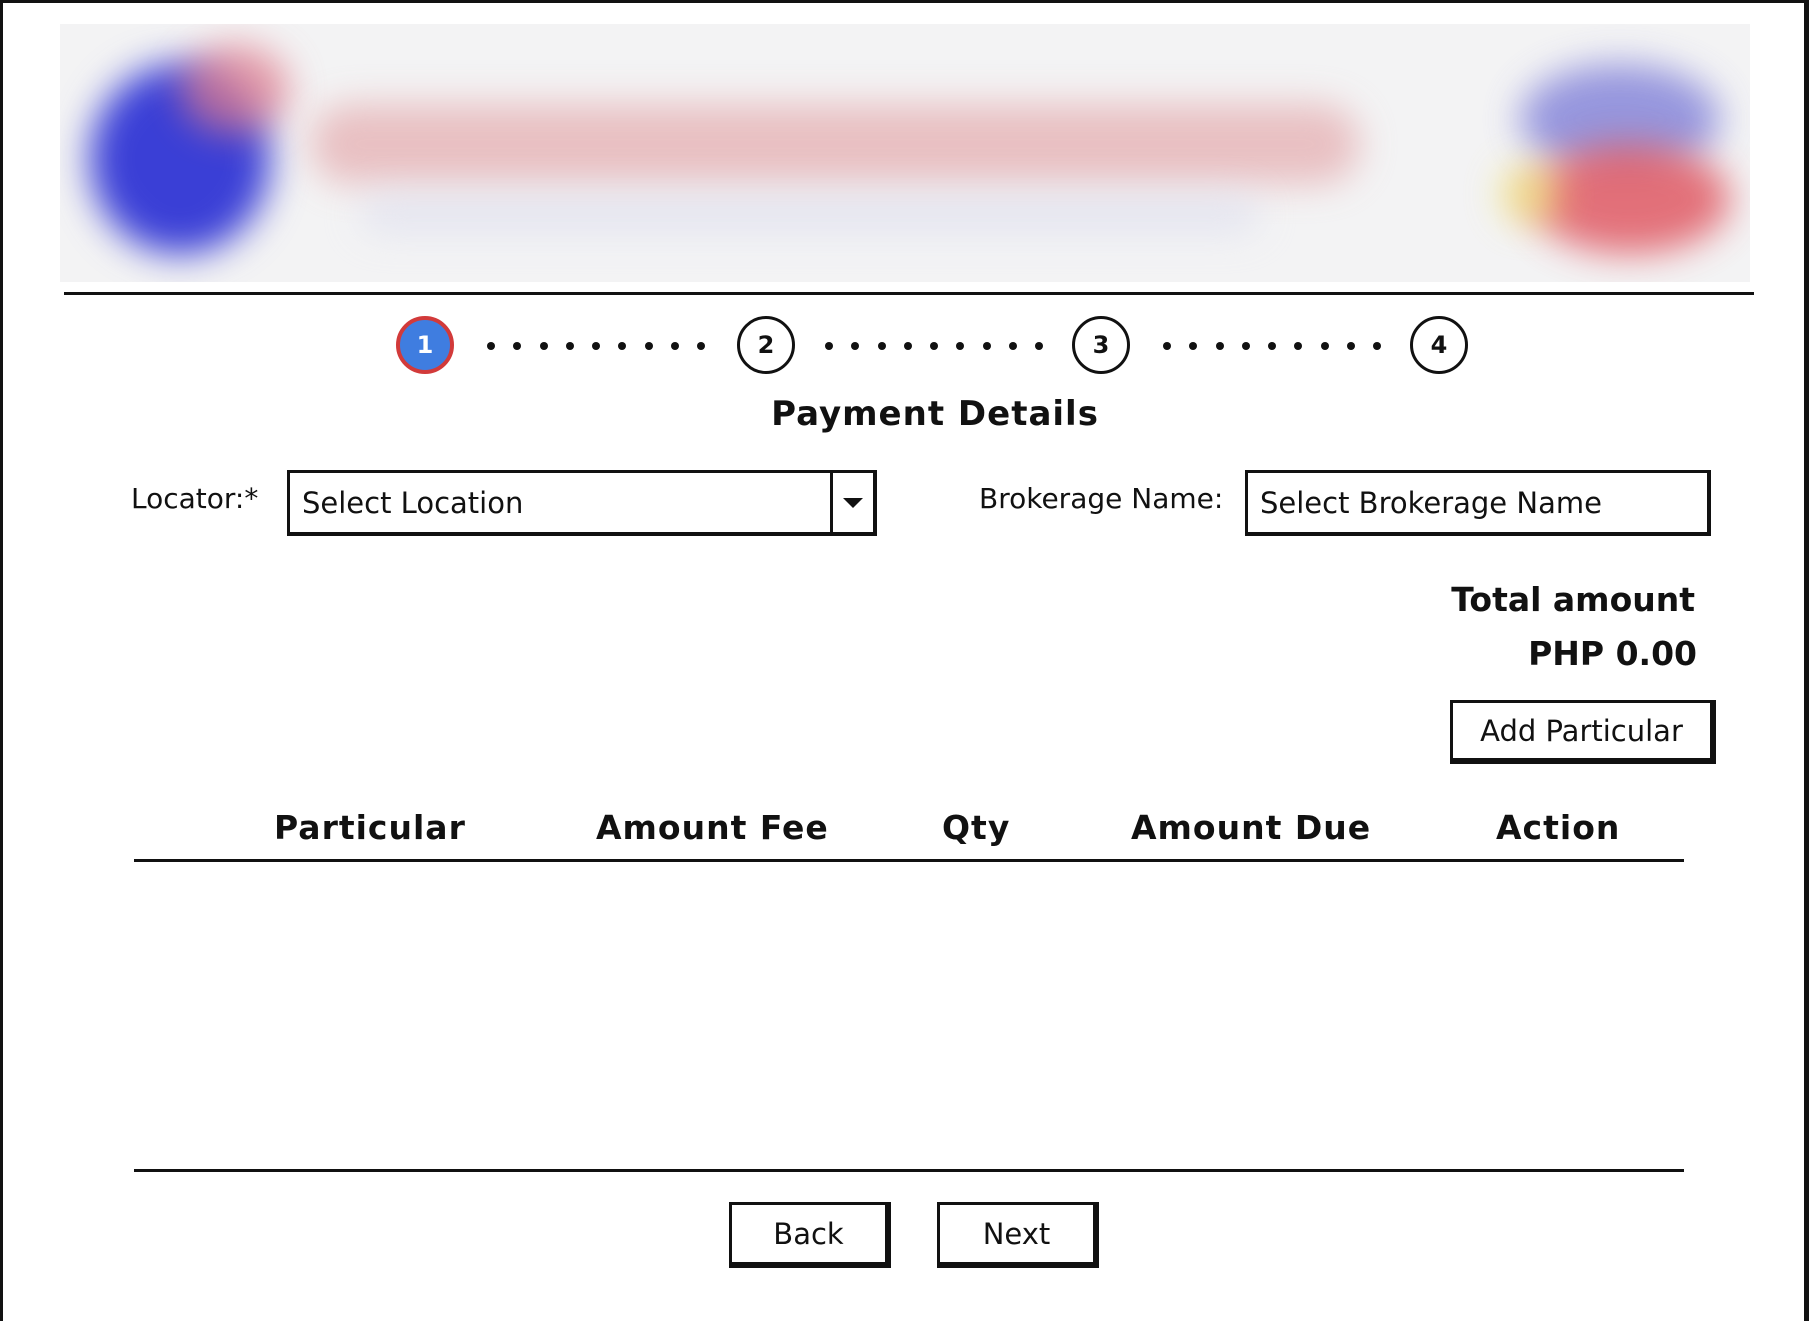  What do you see at coordinates (909, 860) in the screenshot?
I see `table-header-divider` at bounding box center [909, 860].